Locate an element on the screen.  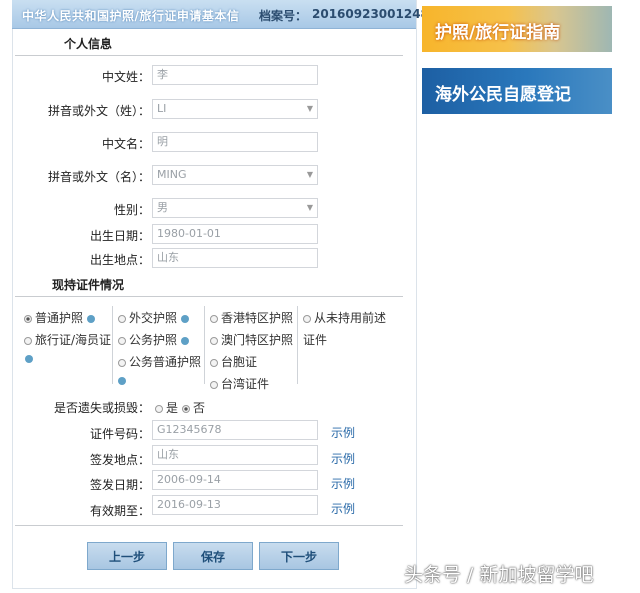
option-never-held-continued: 证件 is located at coordinates (315, 340).